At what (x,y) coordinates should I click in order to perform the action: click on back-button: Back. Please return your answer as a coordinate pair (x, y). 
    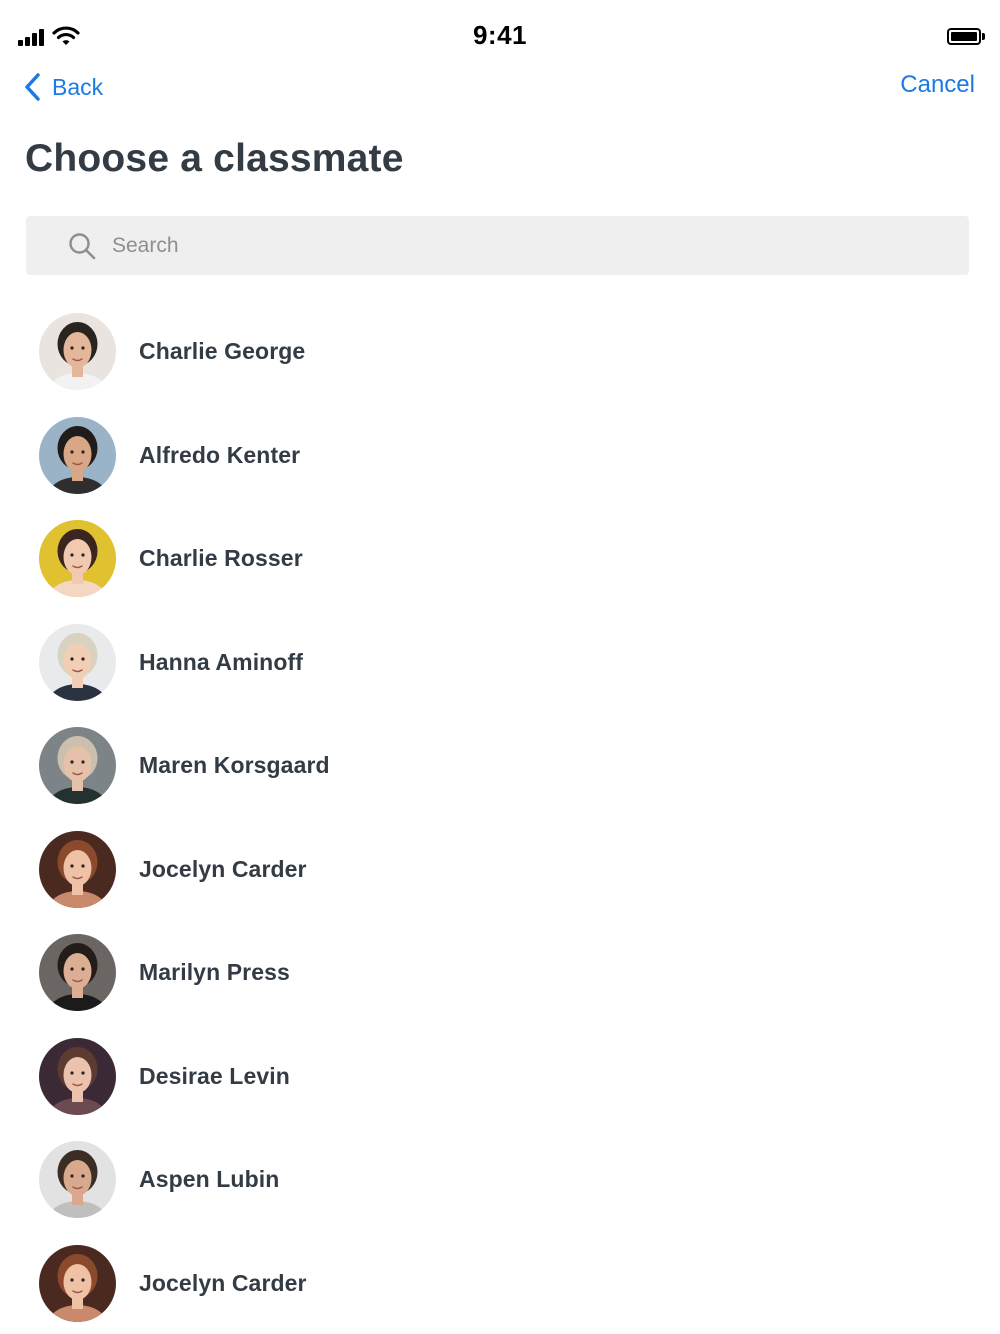
    Looking at the image, I should click on (62, 87).